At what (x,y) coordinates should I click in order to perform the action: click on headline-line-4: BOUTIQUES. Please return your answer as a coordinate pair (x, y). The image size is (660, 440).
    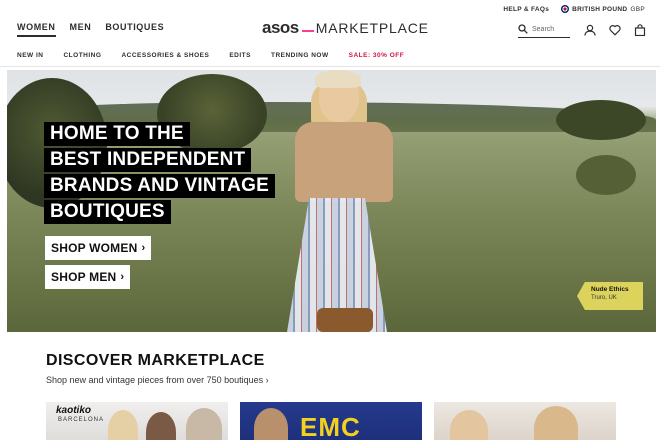
    Looking at the image, I should click on (107, 212).